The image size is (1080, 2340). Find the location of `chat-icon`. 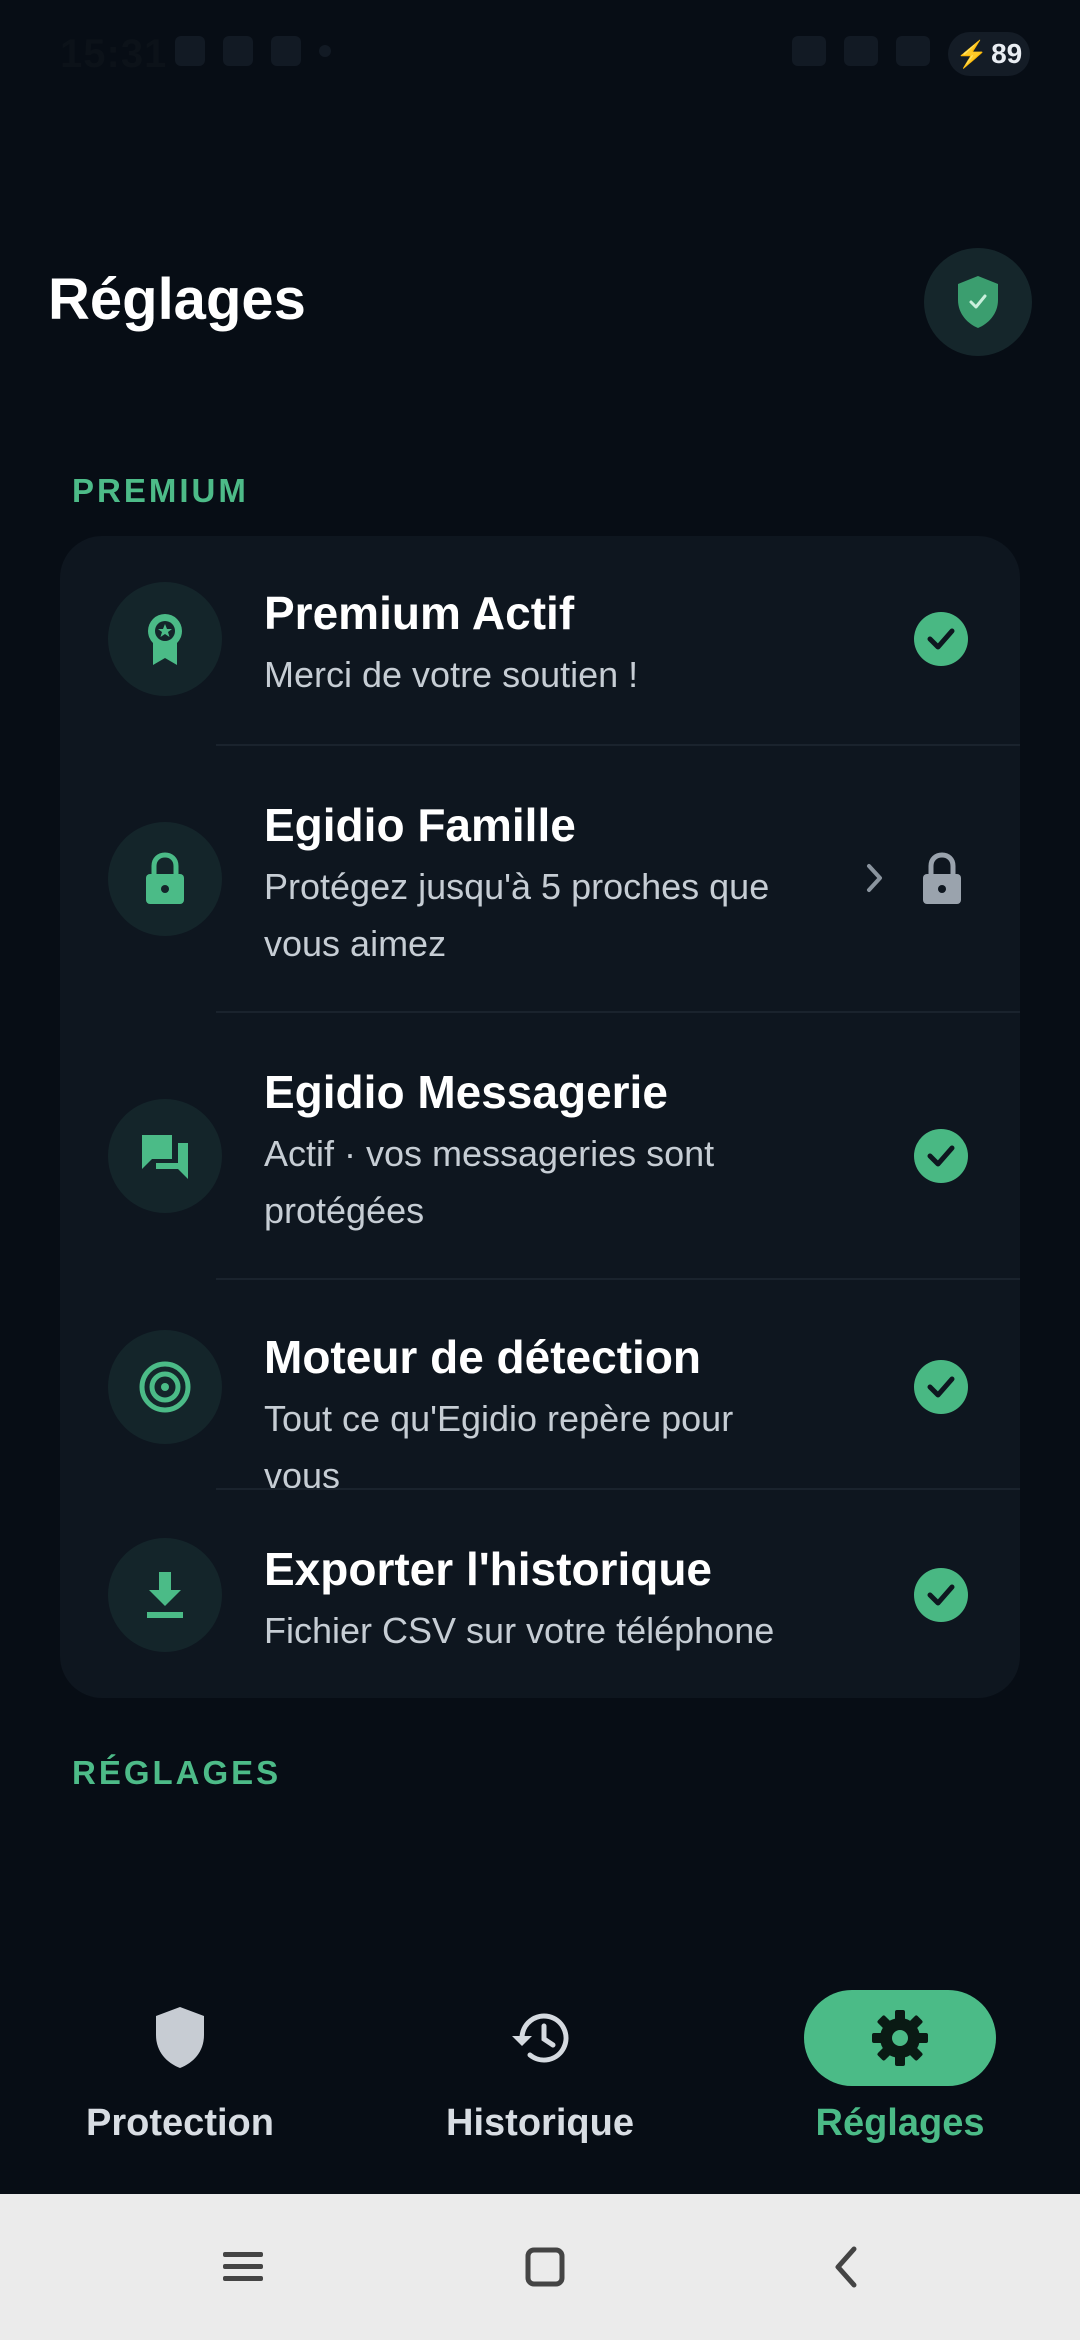

chat-icon is located at coordinates (165, 1157).